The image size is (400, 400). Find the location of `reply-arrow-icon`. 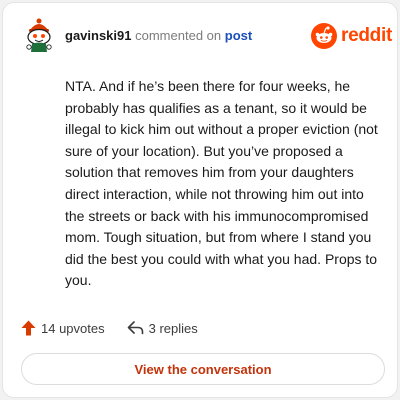

reply-arrow-icon is located at coordinates (135, 328).